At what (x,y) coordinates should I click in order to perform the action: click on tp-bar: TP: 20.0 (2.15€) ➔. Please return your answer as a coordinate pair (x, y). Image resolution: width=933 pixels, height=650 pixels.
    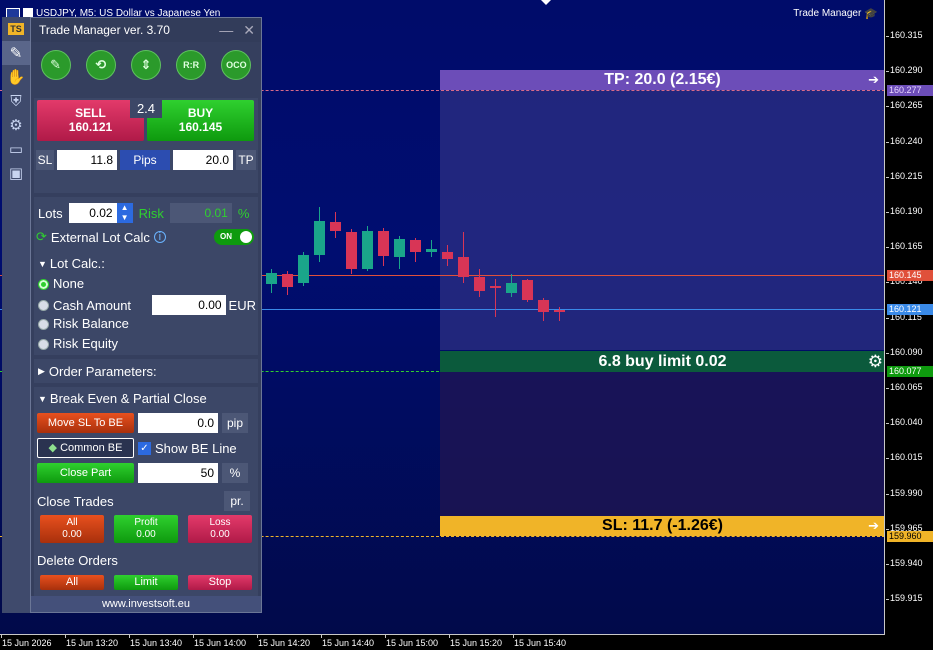
    Looking at the image, I should click on (662, 80).